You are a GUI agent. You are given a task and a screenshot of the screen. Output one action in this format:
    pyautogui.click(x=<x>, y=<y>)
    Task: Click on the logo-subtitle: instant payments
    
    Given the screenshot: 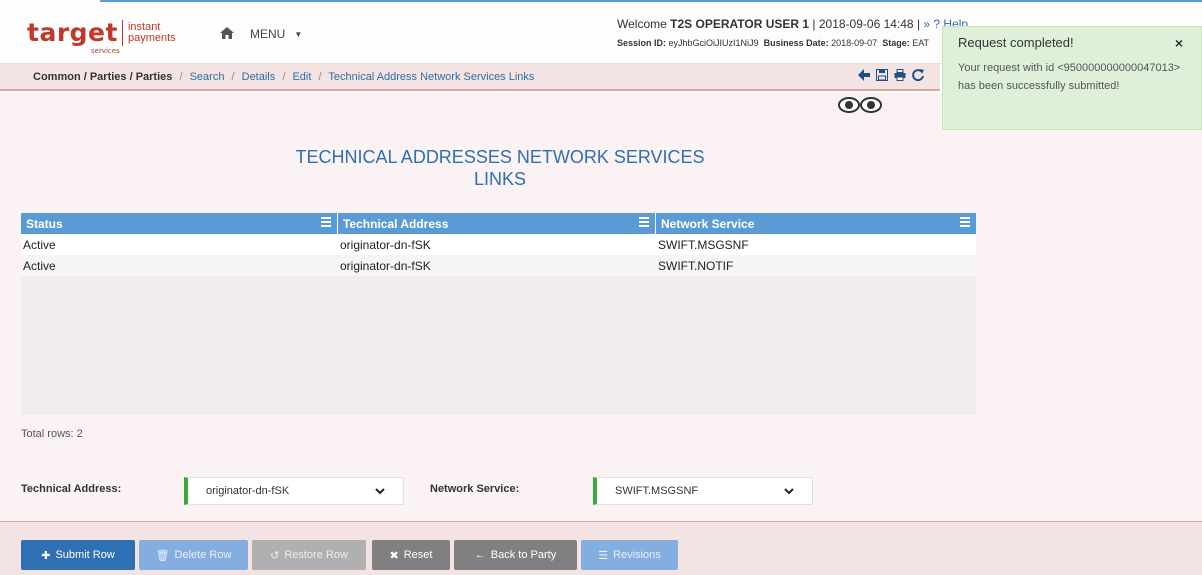 What is the action you would take?
    pyautogui.click(x=152, y=33)
    